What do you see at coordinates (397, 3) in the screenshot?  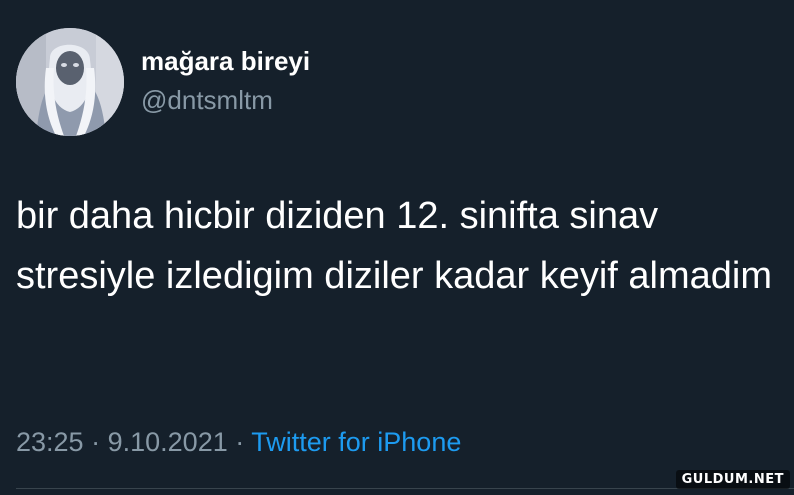 I see `previous-content-cut` at bounding box center [397, 3].